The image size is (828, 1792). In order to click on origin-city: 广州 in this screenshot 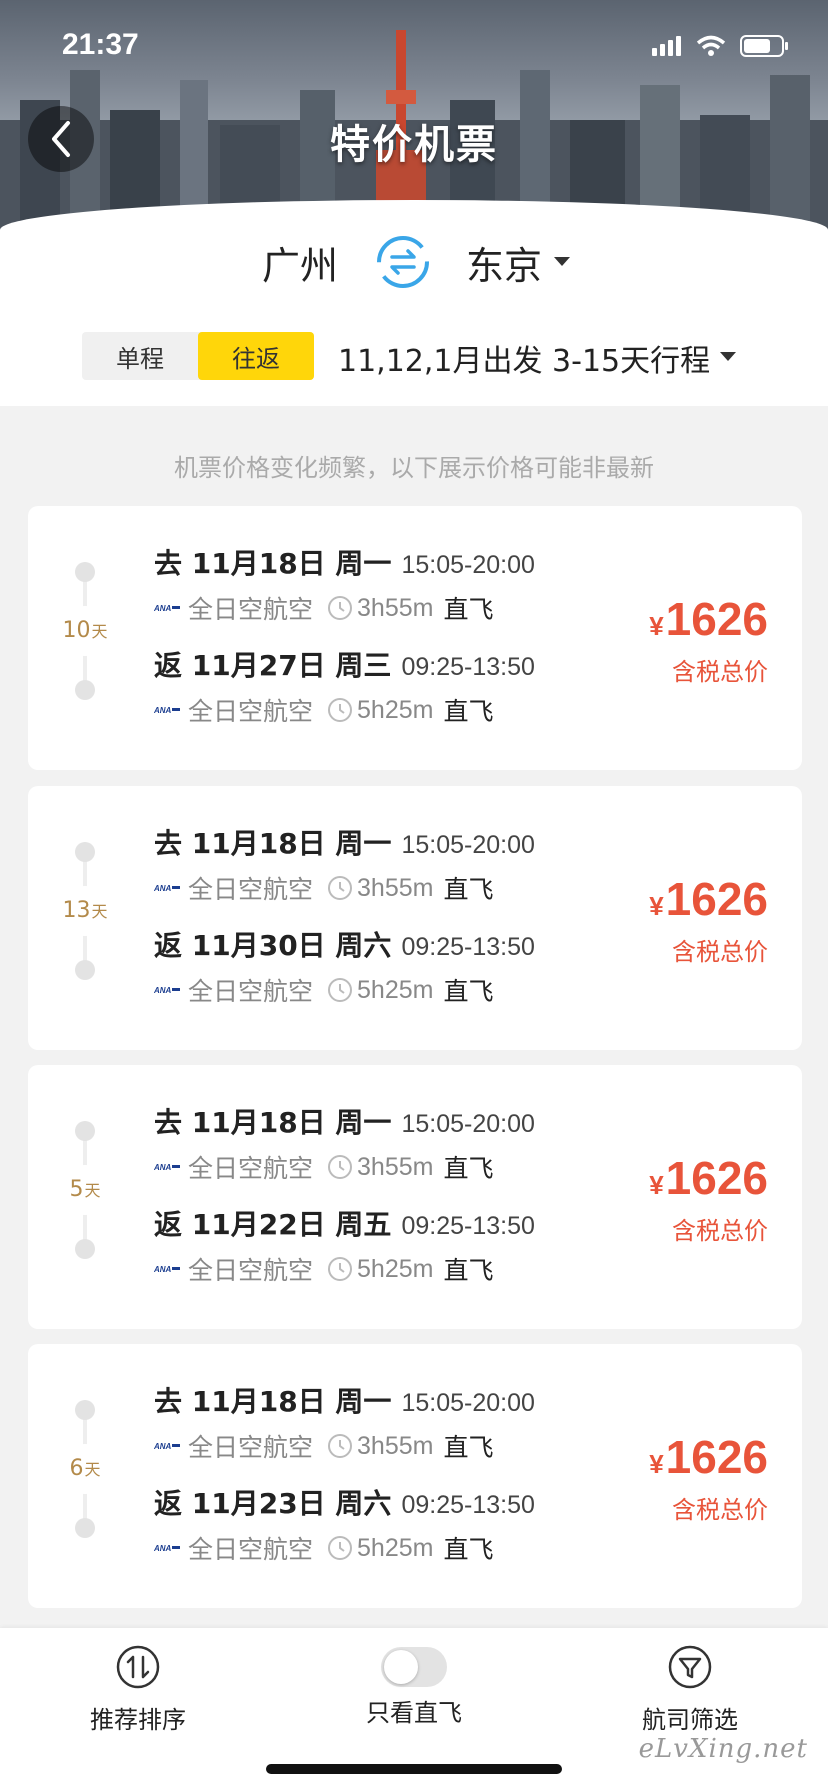, I will do `click(300, 262)`.